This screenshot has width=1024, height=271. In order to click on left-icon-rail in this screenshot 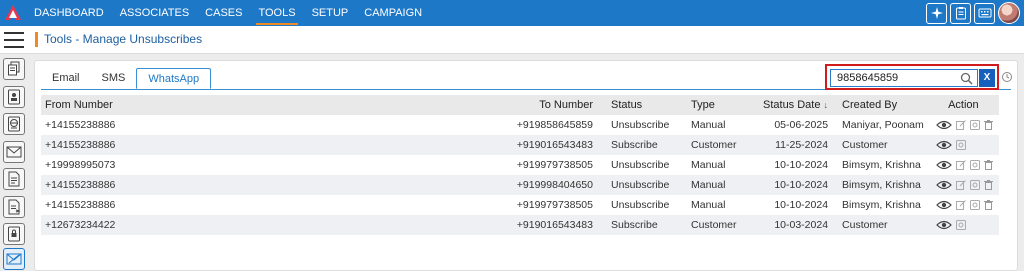, I will do `click(14, 162)`.